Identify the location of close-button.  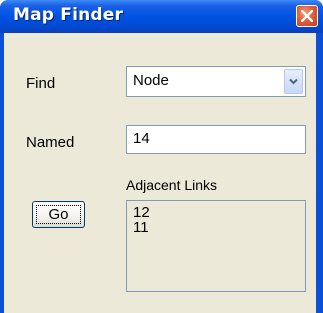
(307, 16).